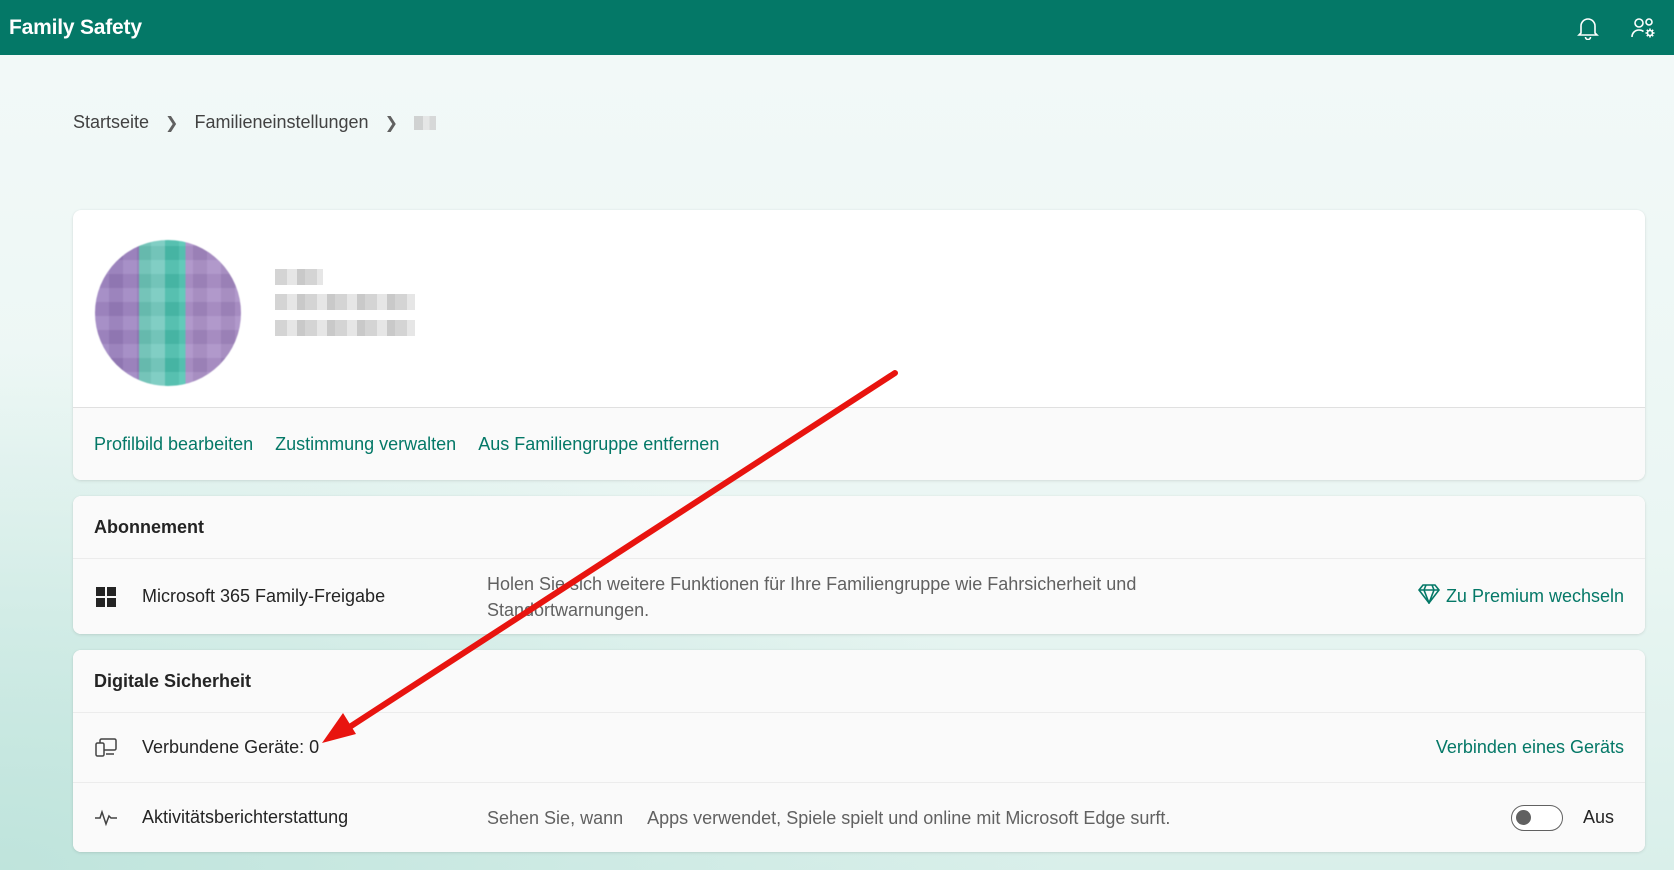 Image resolution: width=1674 pixels, height=870 pixels. I want to click on edit-profile-picture-link: Profilbild bearbeiten, so click(173, 444).